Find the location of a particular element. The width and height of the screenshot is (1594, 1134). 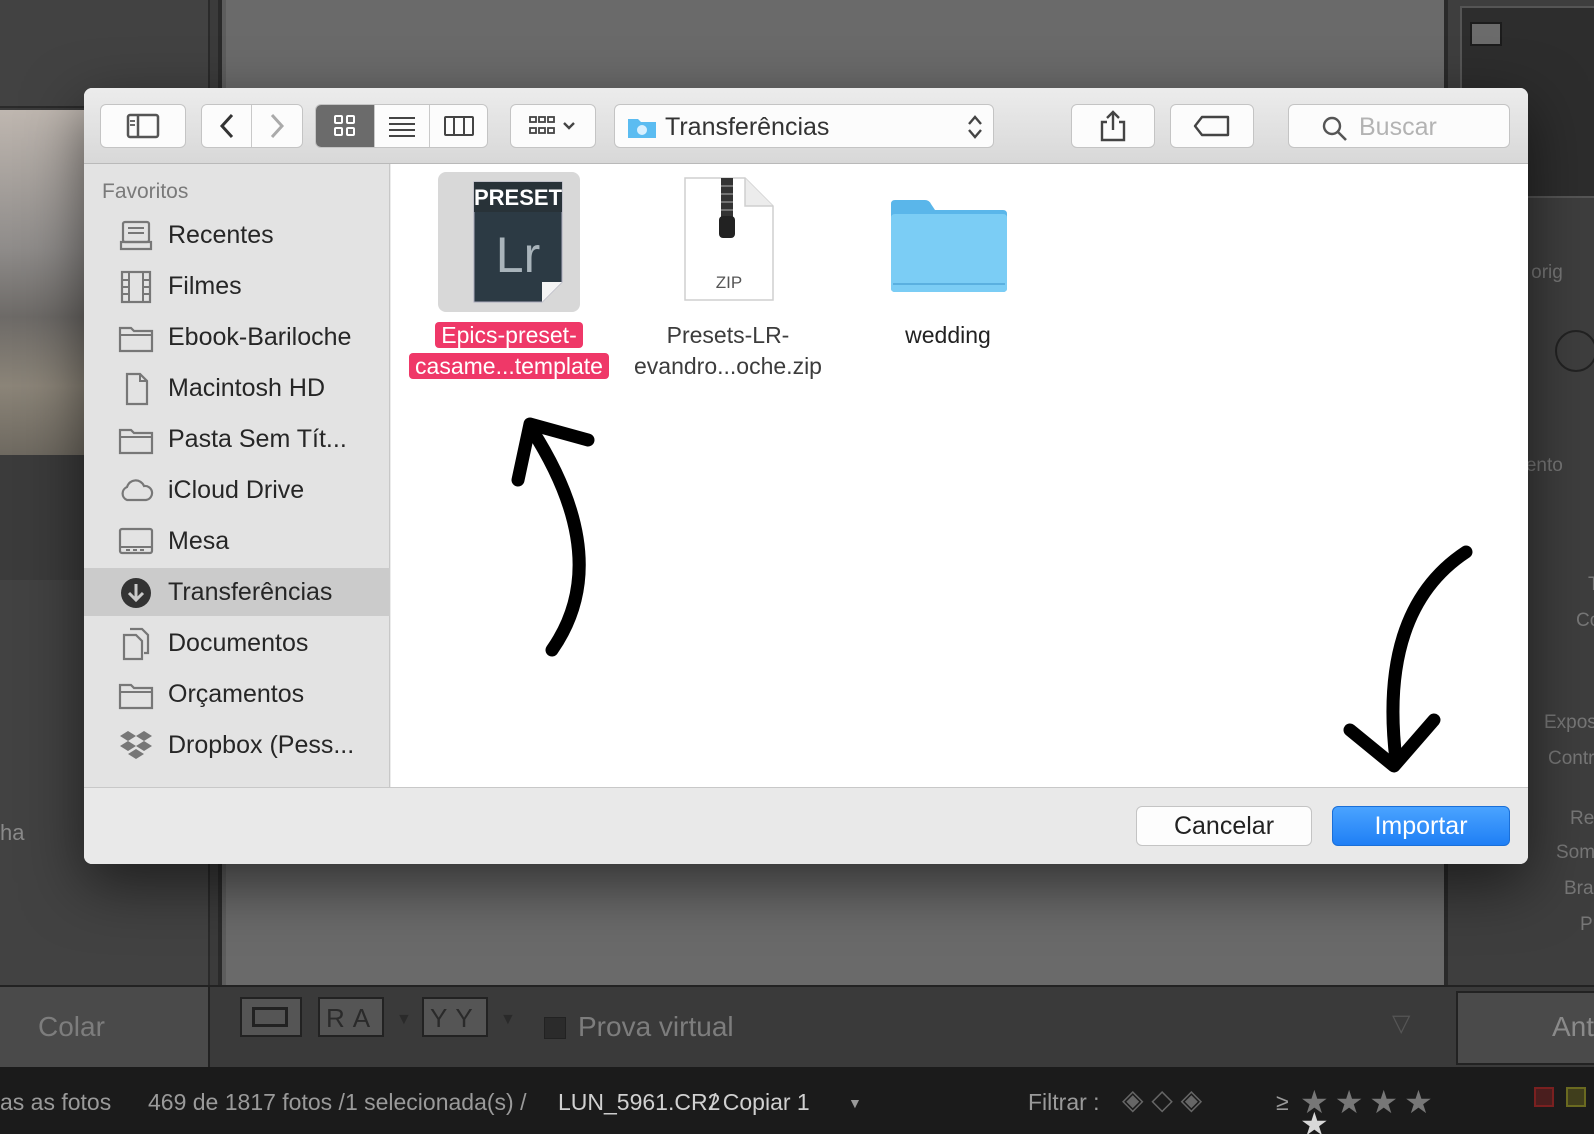

zip-badge: ZIP is located at coordinates (729, 282).